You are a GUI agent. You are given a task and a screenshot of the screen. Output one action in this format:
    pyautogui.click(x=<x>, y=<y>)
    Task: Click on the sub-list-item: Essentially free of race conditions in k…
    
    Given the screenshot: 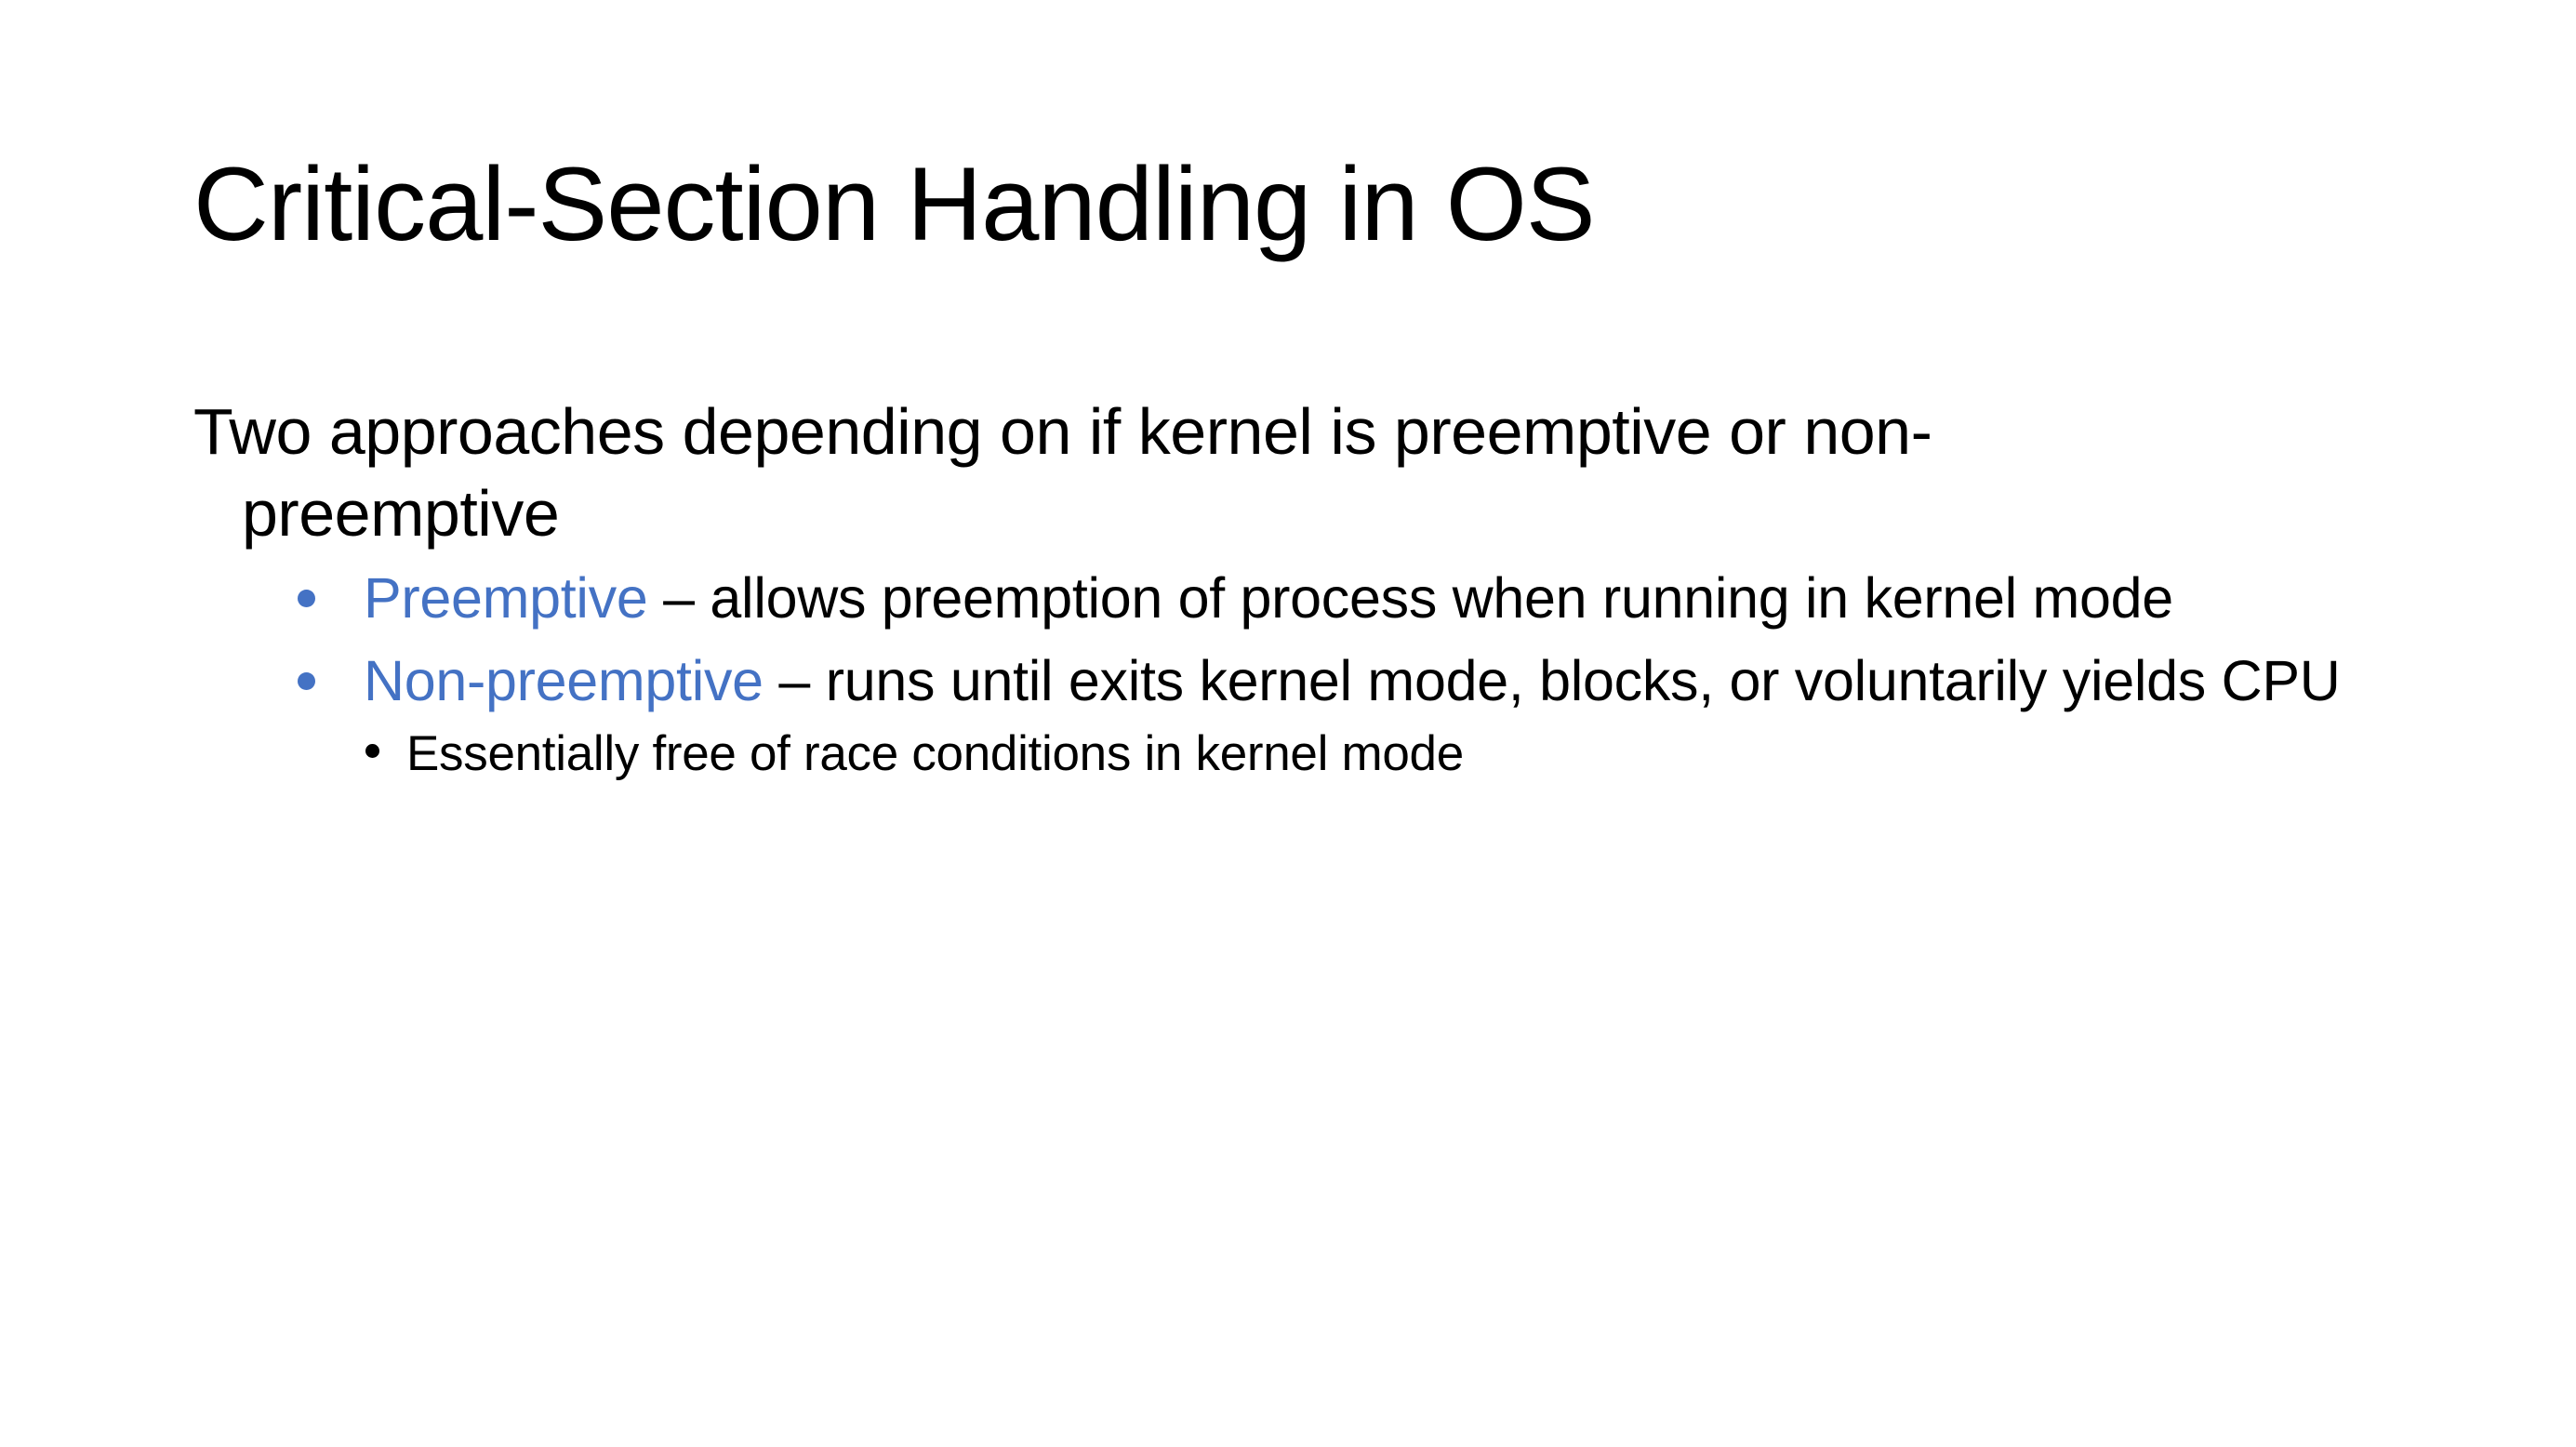 What is the action you would take?
    pyautogui.click(x=1385, y=754)
    